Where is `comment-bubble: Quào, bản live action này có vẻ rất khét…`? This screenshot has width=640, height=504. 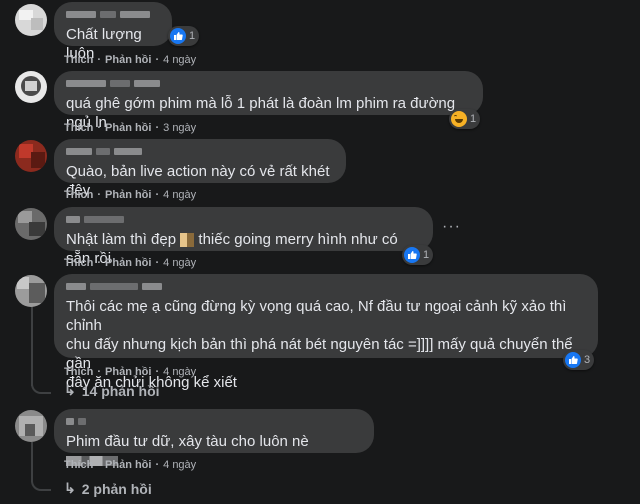
comment-bubble: Quào, bản live action này có vẻ rất khét… is located at coordinates (200, 169).